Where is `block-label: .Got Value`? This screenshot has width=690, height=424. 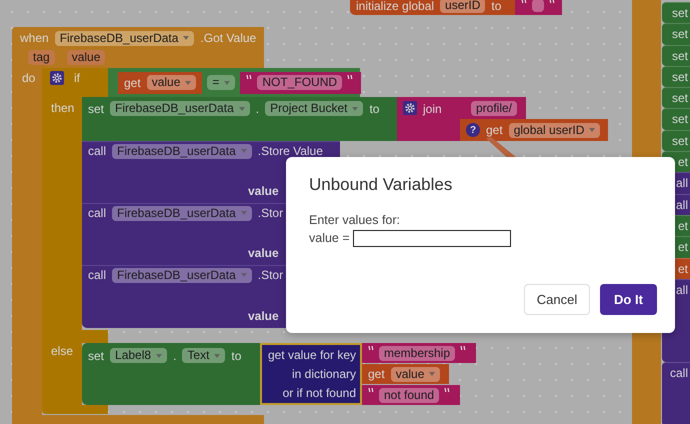
block-label: .Got Value is located at coordinates (228, 38).